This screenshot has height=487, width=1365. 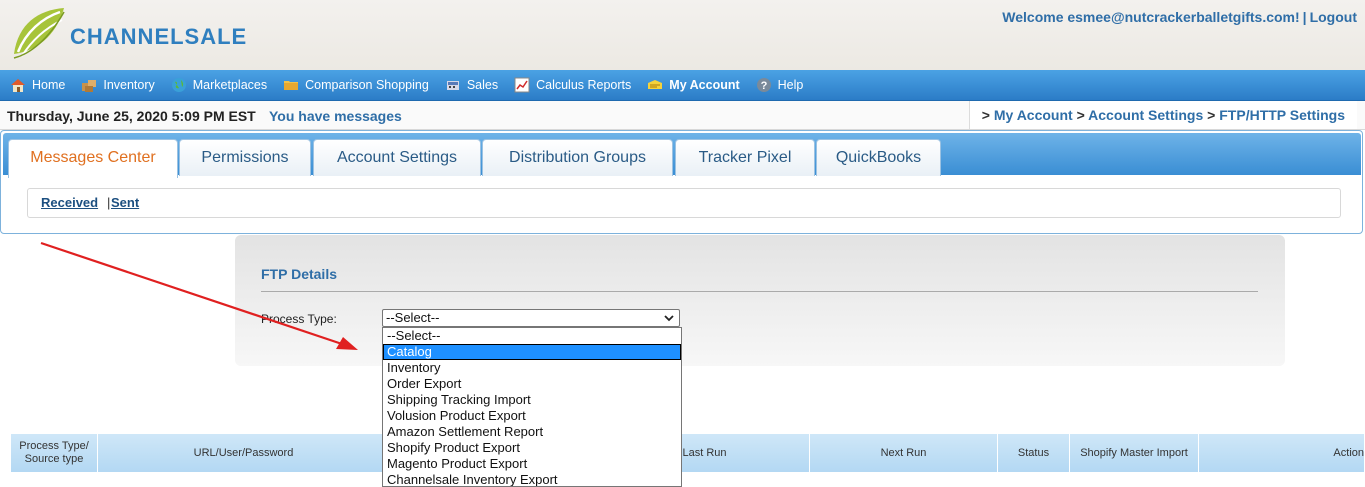 What do you see at coordinates (655, 84) in the screenshot?
I see `account-icon` at bounding box center [655, 84].